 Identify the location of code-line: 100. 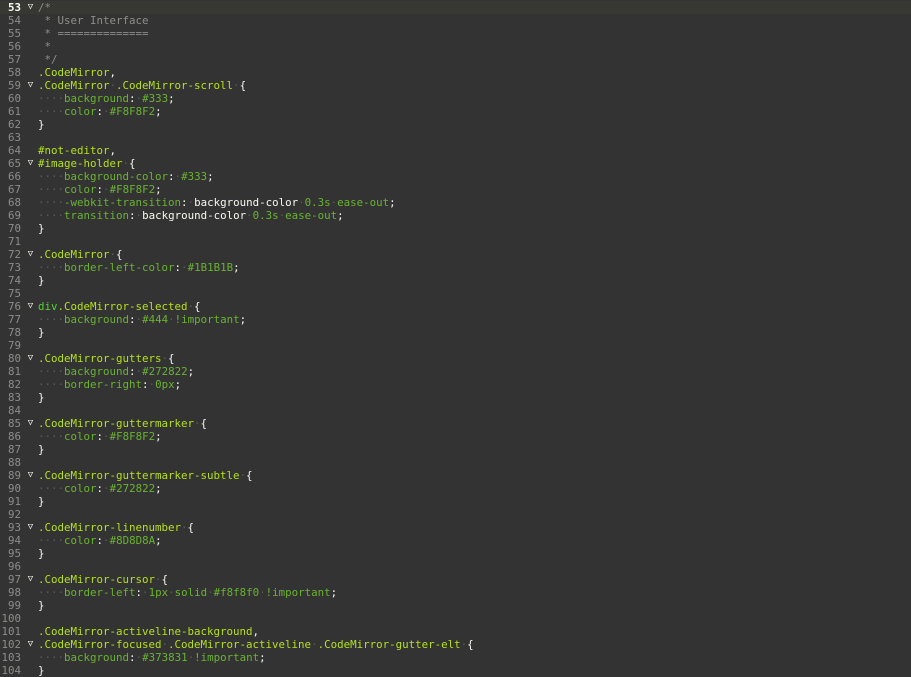
(455, 618).